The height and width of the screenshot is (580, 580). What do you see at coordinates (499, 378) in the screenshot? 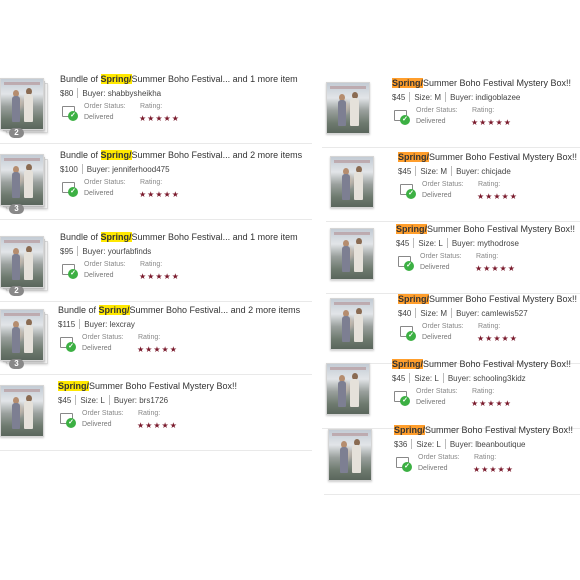
I see `buyer-username: schooling3kidz` at bounding box center [499, 378].